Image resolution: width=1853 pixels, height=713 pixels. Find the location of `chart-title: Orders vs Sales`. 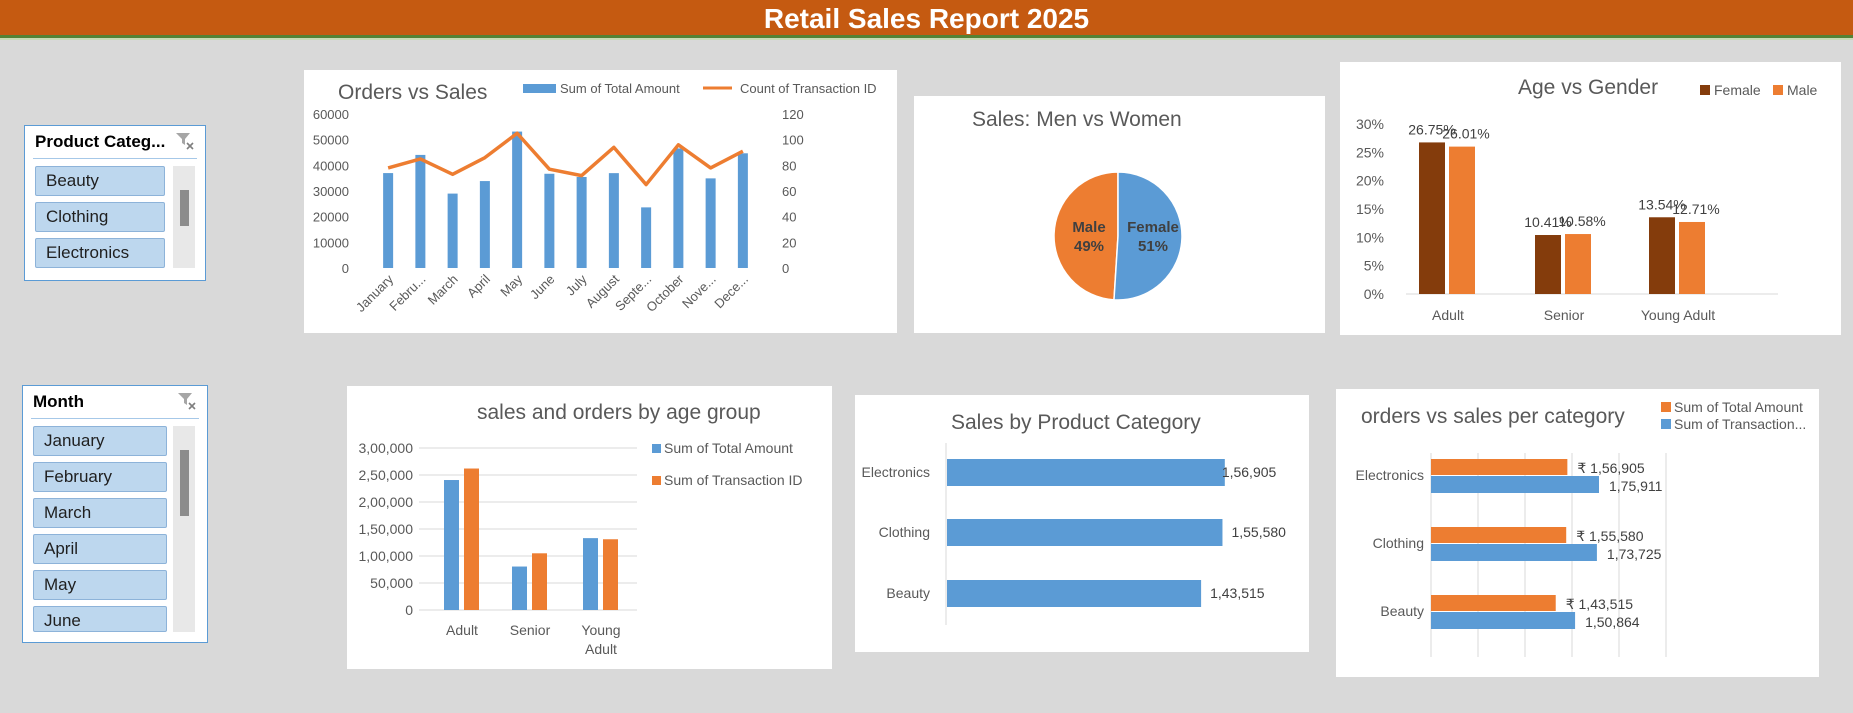

chart-title: Orders vs Sales is located at coordinates (412, 92).